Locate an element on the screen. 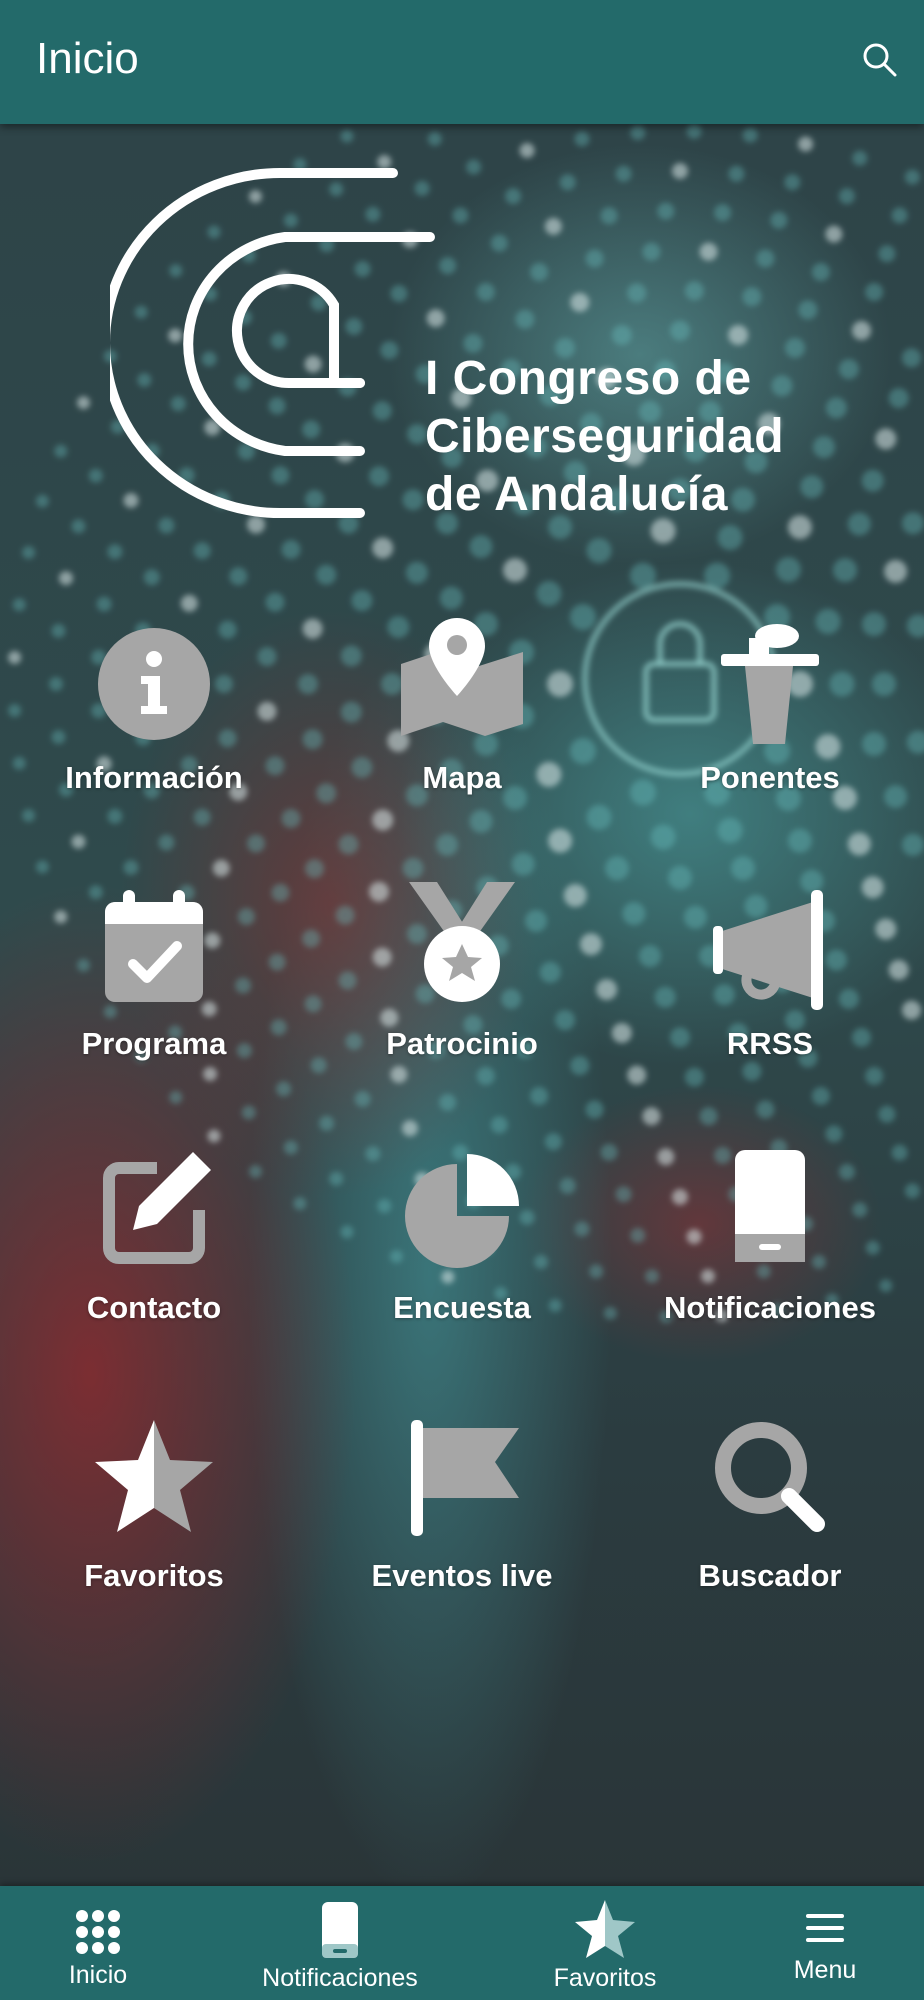  nav-item-favoritos: Favoritos is located at coordinates (605, 1943).